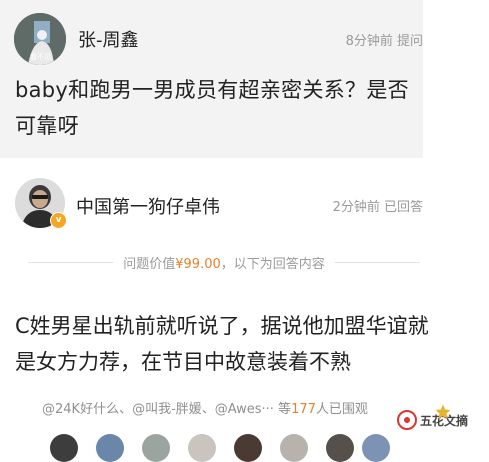  Describe the element at coordinates (40, 57) in the screenshot. I see `avatar-caption: 看不见` at that location.